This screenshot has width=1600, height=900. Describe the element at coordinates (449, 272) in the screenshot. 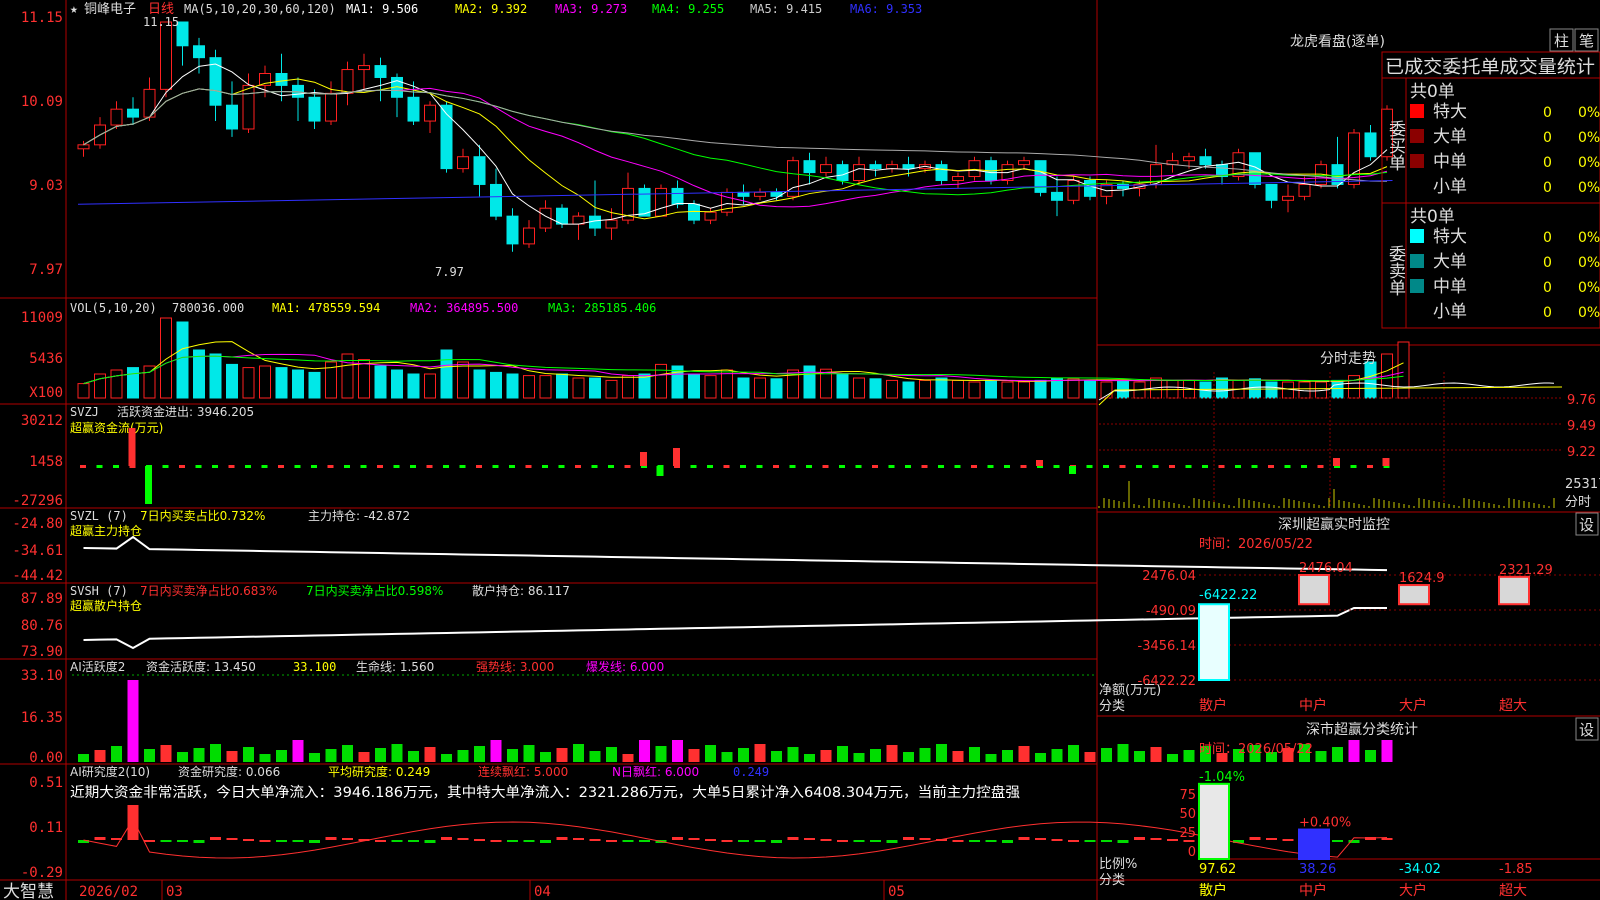

I see `low-label: 7.97` at that location.